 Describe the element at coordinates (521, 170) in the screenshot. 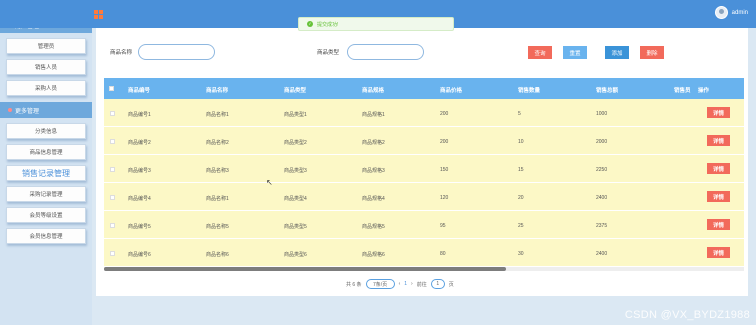

I see `table-cell: 15` at that location.